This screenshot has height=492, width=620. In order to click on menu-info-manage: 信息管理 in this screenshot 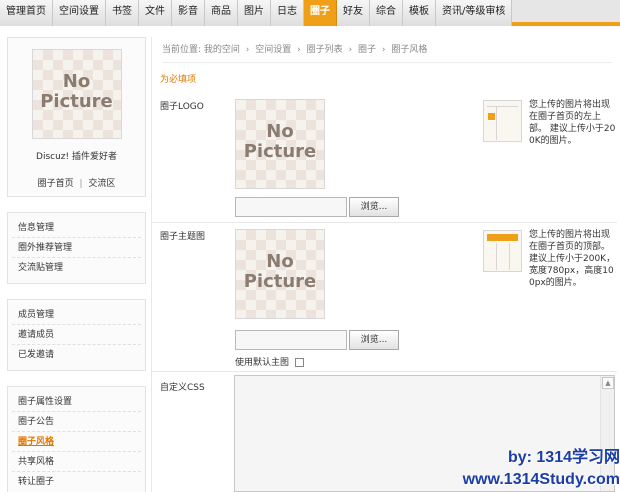, I will do `click(76, 228)`.